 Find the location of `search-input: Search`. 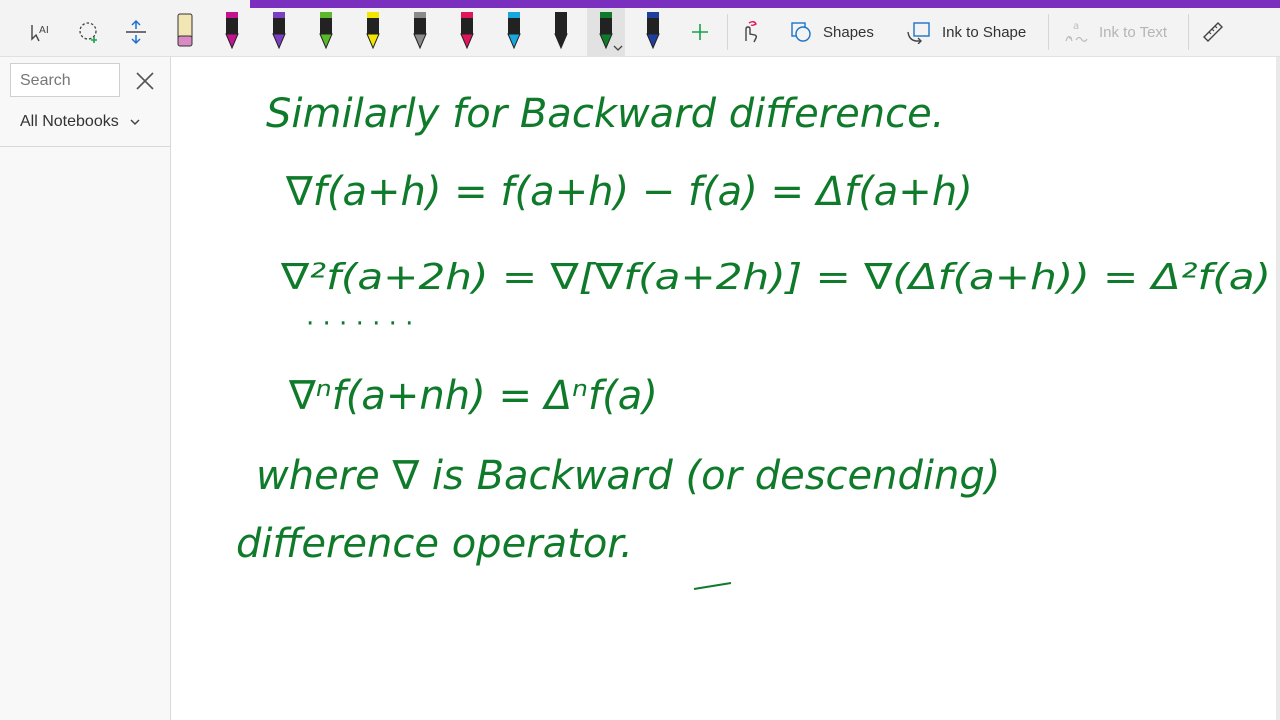

search-input: Search is located at coordinates (65, 80).